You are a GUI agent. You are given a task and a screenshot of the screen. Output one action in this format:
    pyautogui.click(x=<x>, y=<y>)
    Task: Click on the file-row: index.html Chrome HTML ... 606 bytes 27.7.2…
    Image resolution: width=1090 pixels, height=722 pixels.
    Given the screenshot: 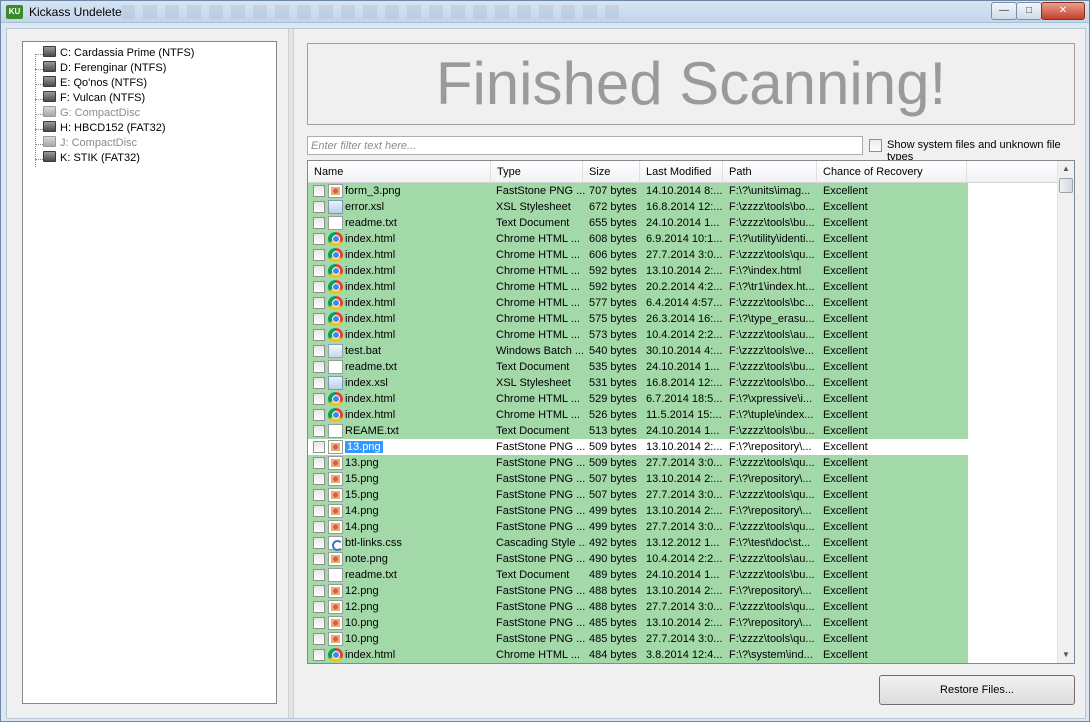 What is the action you would take?
    pyautogui.click(x=638, y=255)
    